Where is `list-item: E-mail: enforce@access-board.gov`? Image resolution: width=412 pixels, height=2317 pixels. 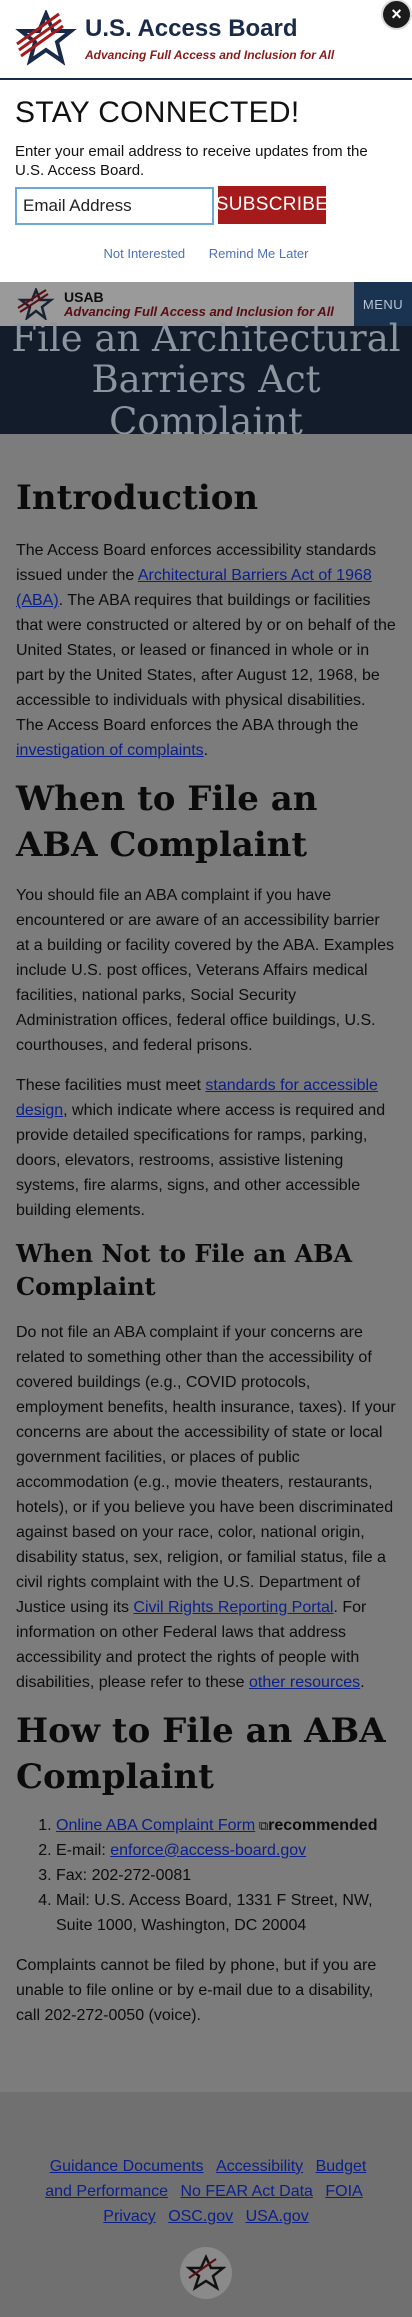
list-item: E-mail: enforce@access-board.gov is located at coordinates (226, 1850).